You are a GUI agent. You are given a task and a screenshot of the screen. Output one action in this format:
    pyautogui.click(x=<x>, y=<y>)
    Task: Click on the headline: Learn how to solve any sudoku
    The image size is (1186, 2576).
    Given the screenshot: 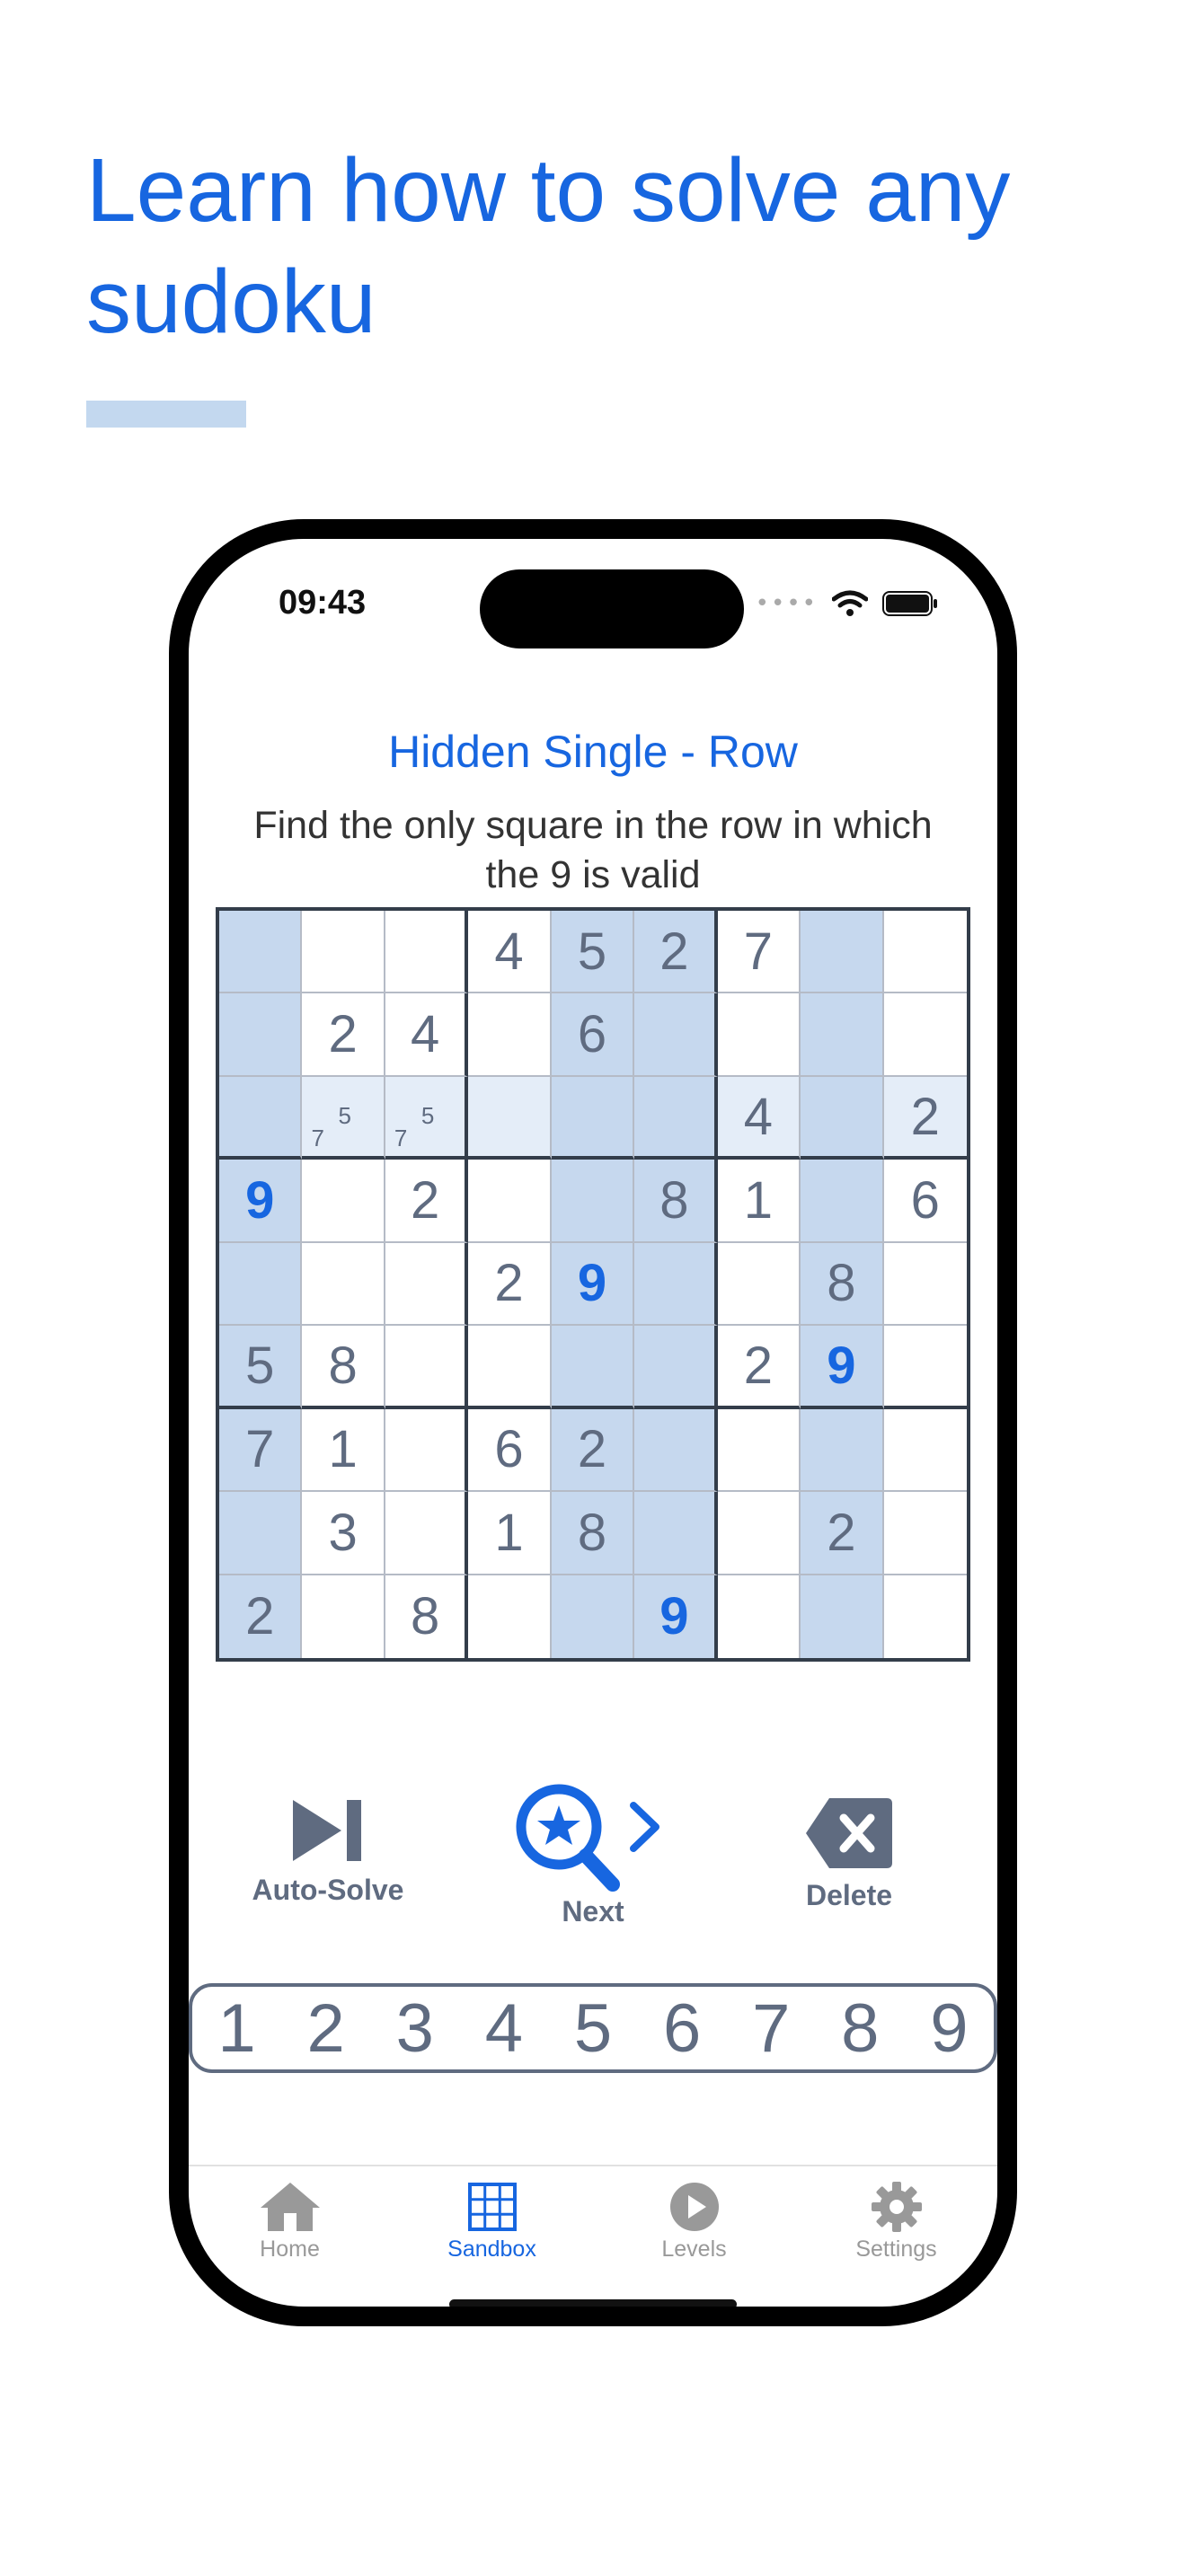 What is the action you would take?
    pyautogui.click(x=548, y=246)
    